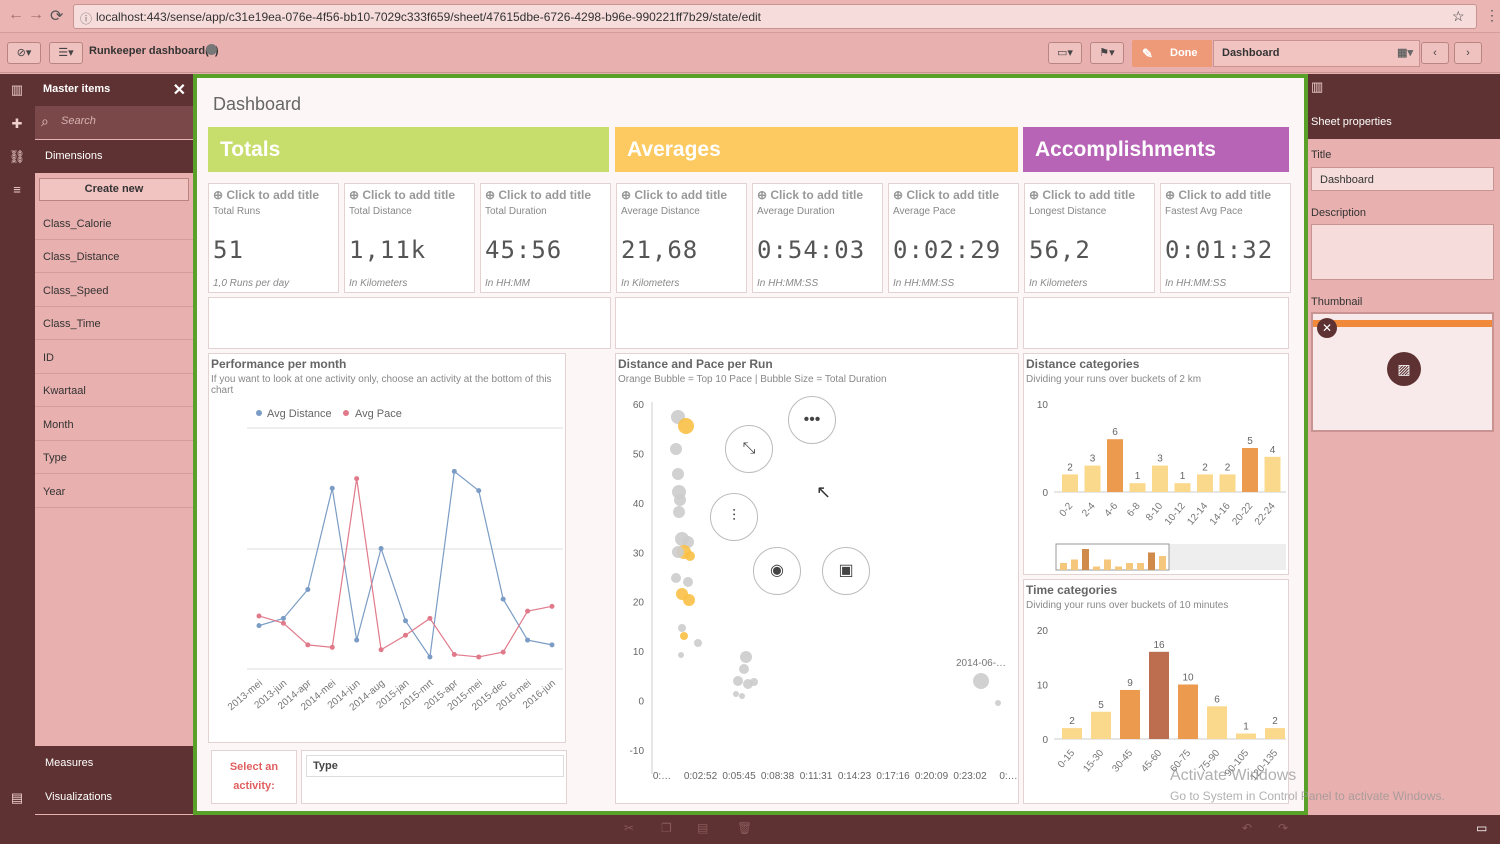 Image resolution: width=1500 pixels, height=844 pixels. Describe the element at coordinates (114, 763) in the screenshot. I see `measures-tab: Measures` at that location.